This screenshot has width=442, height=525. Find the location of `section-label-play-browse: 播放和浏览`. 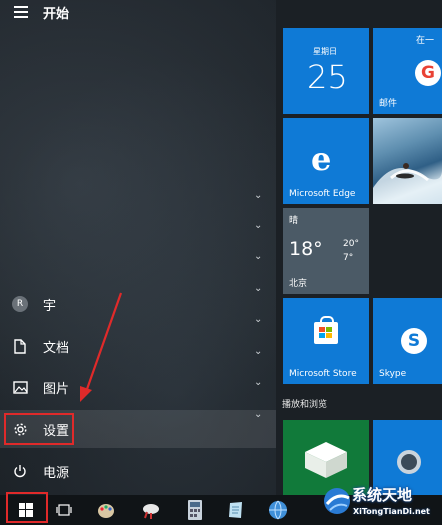

section-label-play-browse: 播放和浏览 is located at coordinates (305, 405).